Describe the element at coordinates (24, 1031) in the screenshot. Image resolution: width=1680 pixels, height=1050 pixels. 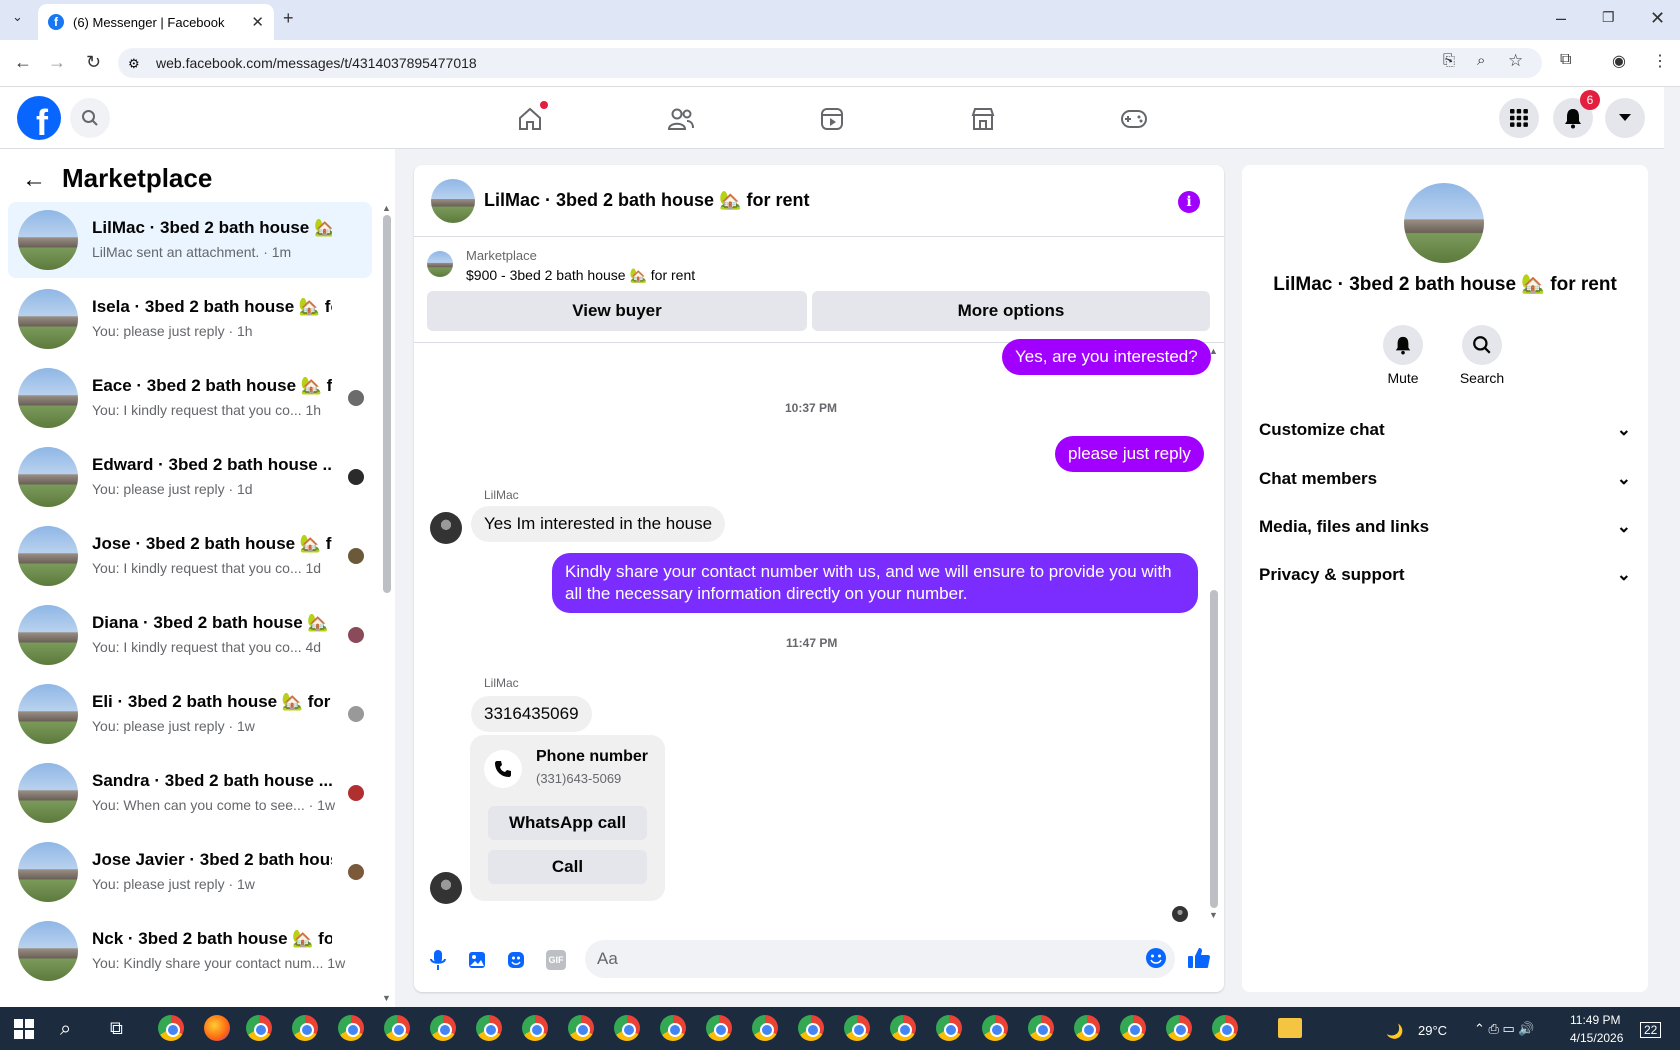
I see `windows-start-icon` at that location.